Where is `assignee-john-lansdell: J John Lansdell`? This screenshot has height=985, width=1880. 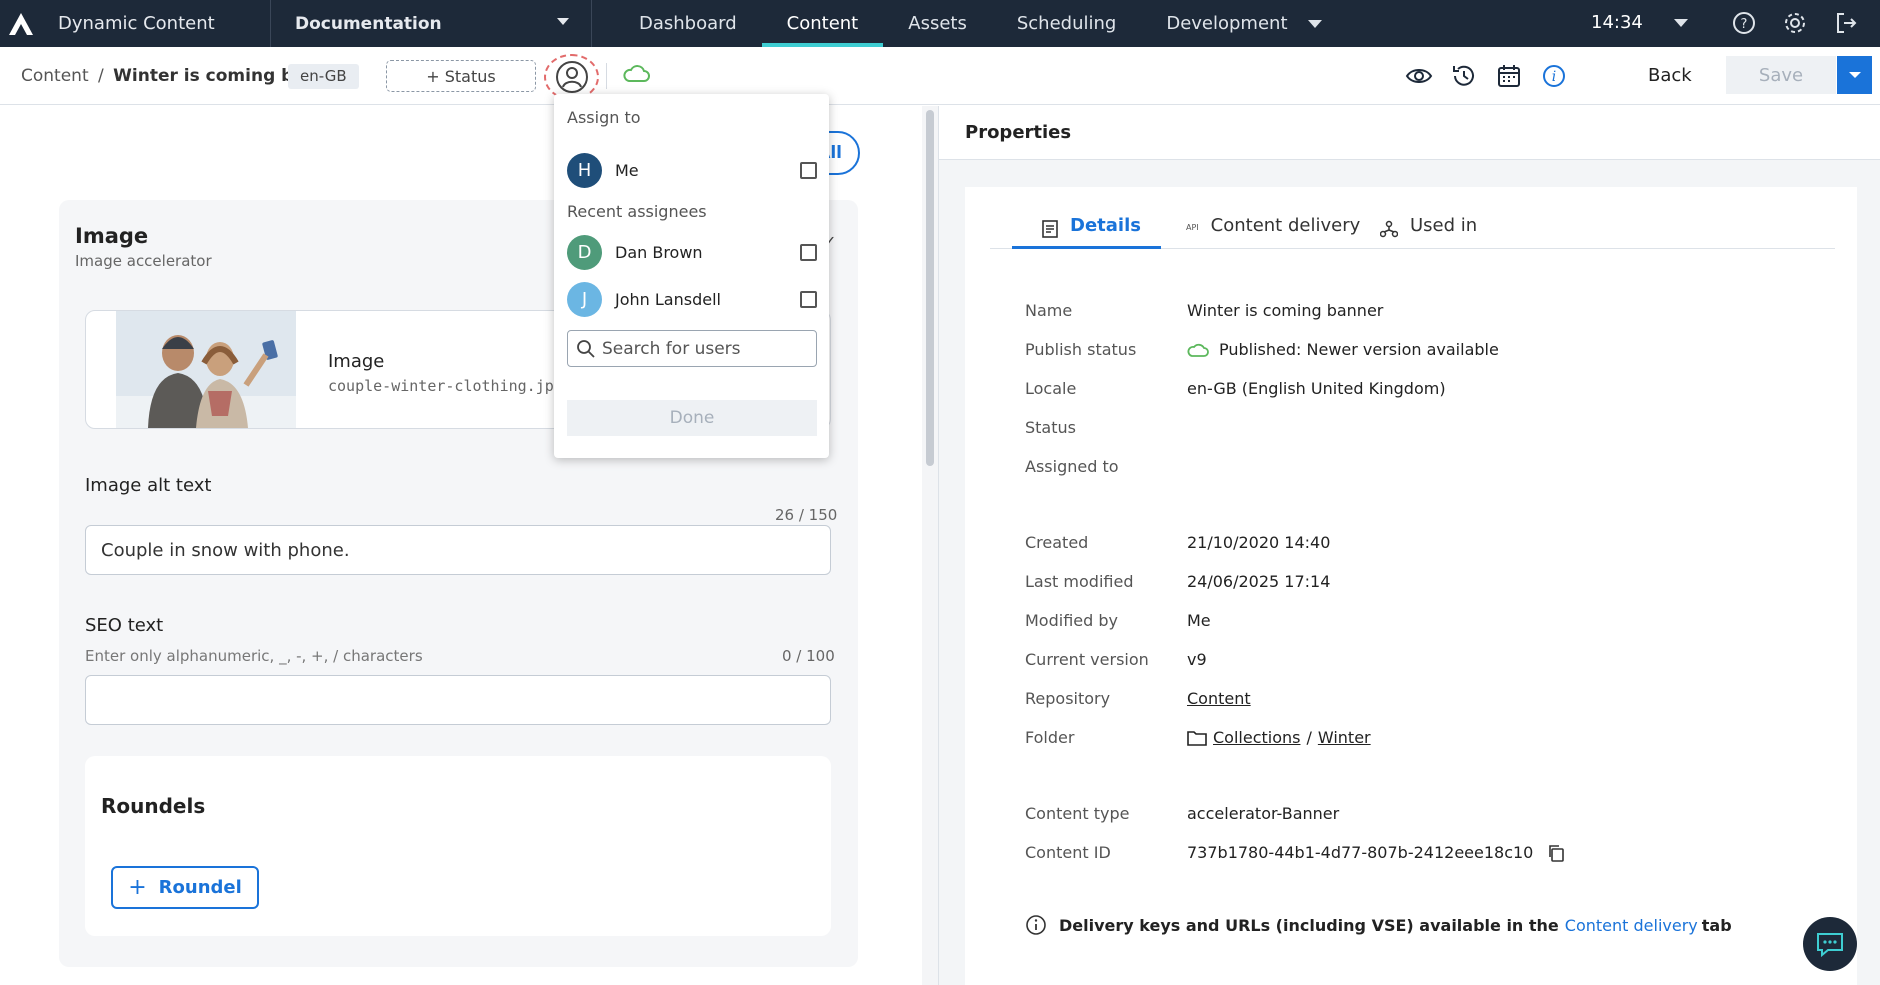 assignee-john-lansdell: J John Lansdell is located at coordinates (692, 299).